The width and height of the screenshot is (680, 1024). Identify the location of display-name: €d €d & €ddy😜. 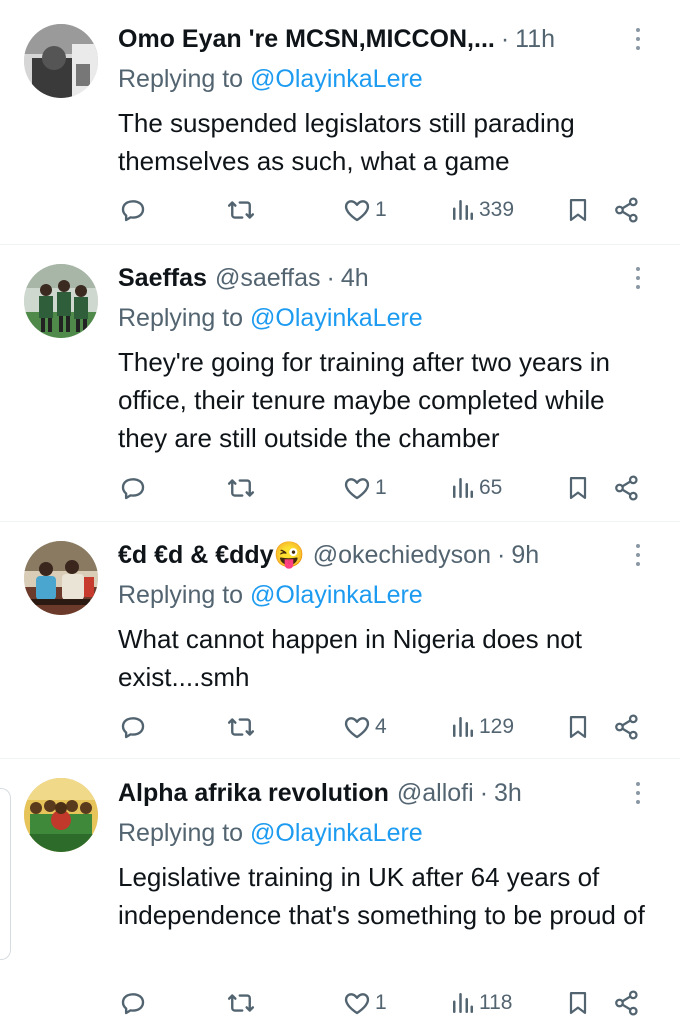
(211, 555).